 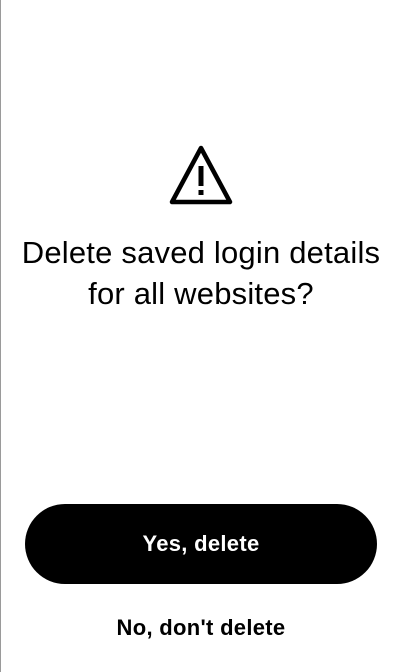 What do you see at coordinates (201, 175) in the screenshot?
I see `warning-icon` at bounding box center [201, 175].